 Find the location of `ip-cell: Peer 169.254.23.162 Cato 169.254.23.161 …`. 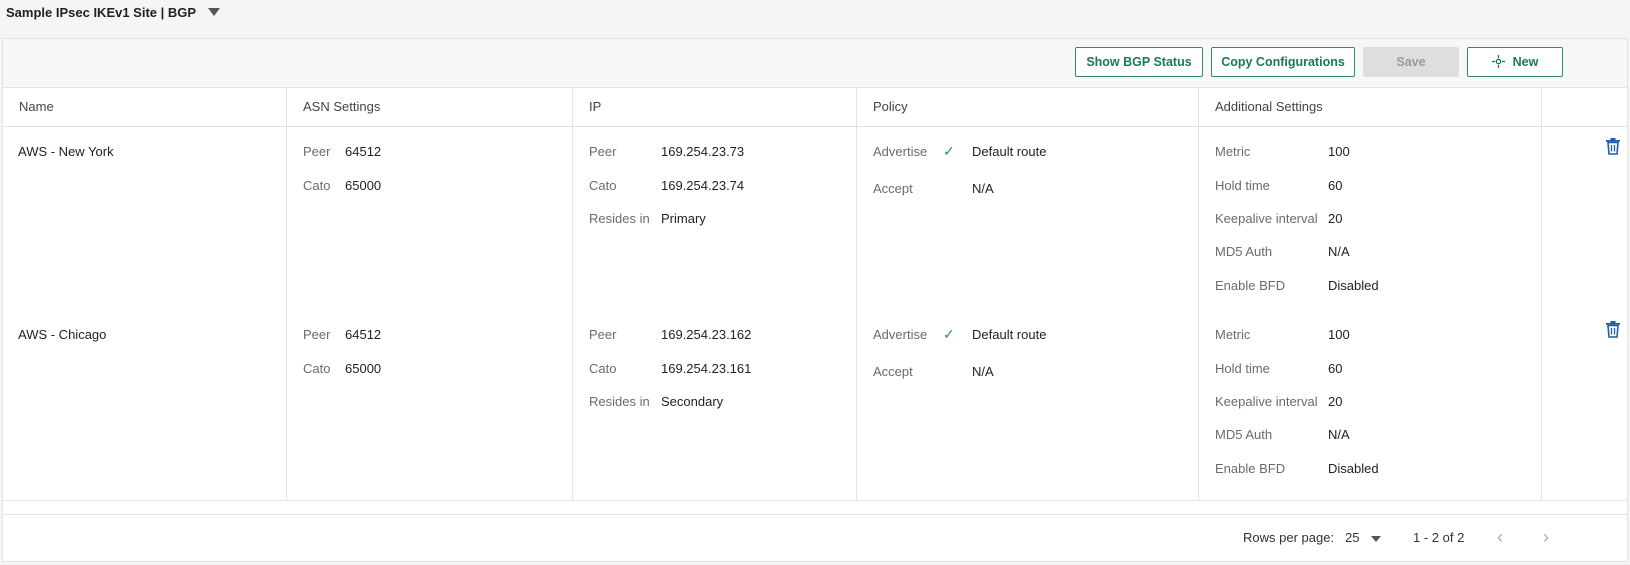

ip-cell: Peer 169.254.23.162 Cato 169.254.23.161 … is located at coordinates (715, 405).